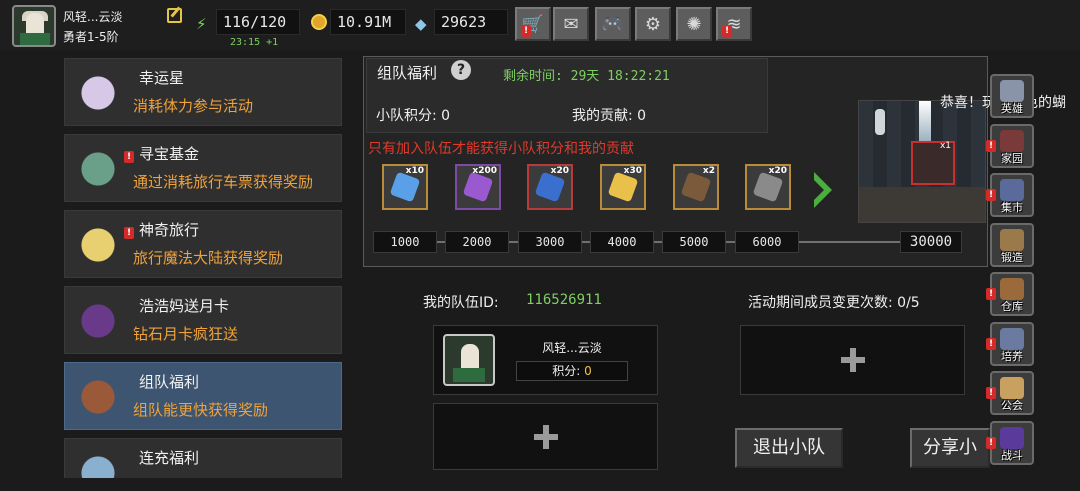  Describe the element at coordinates (1012, 239) in the screenshot. I see `anvil-icon` at that location.